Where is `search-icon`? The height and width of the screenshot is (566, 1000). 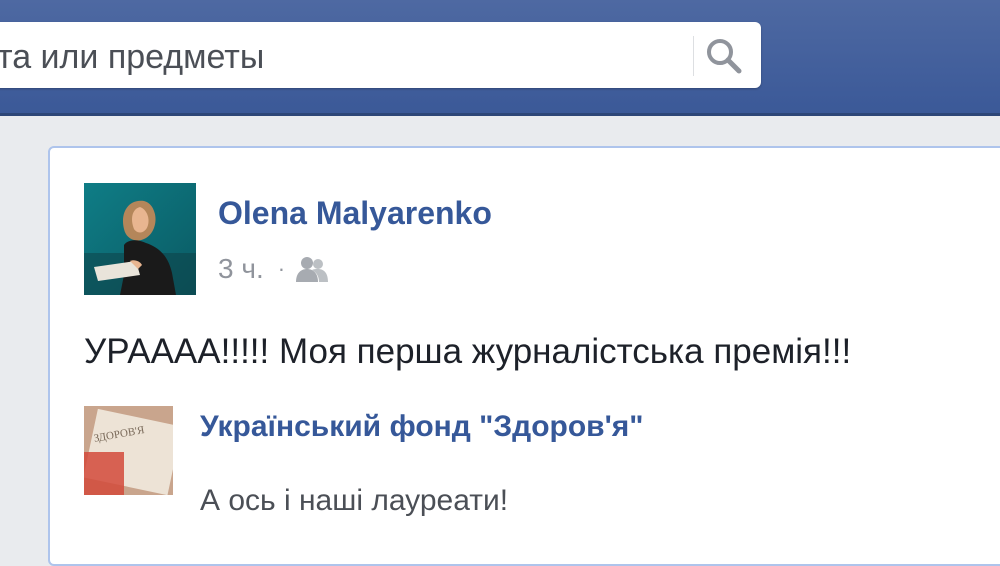
search-icon is located at coordinates (724, 56).